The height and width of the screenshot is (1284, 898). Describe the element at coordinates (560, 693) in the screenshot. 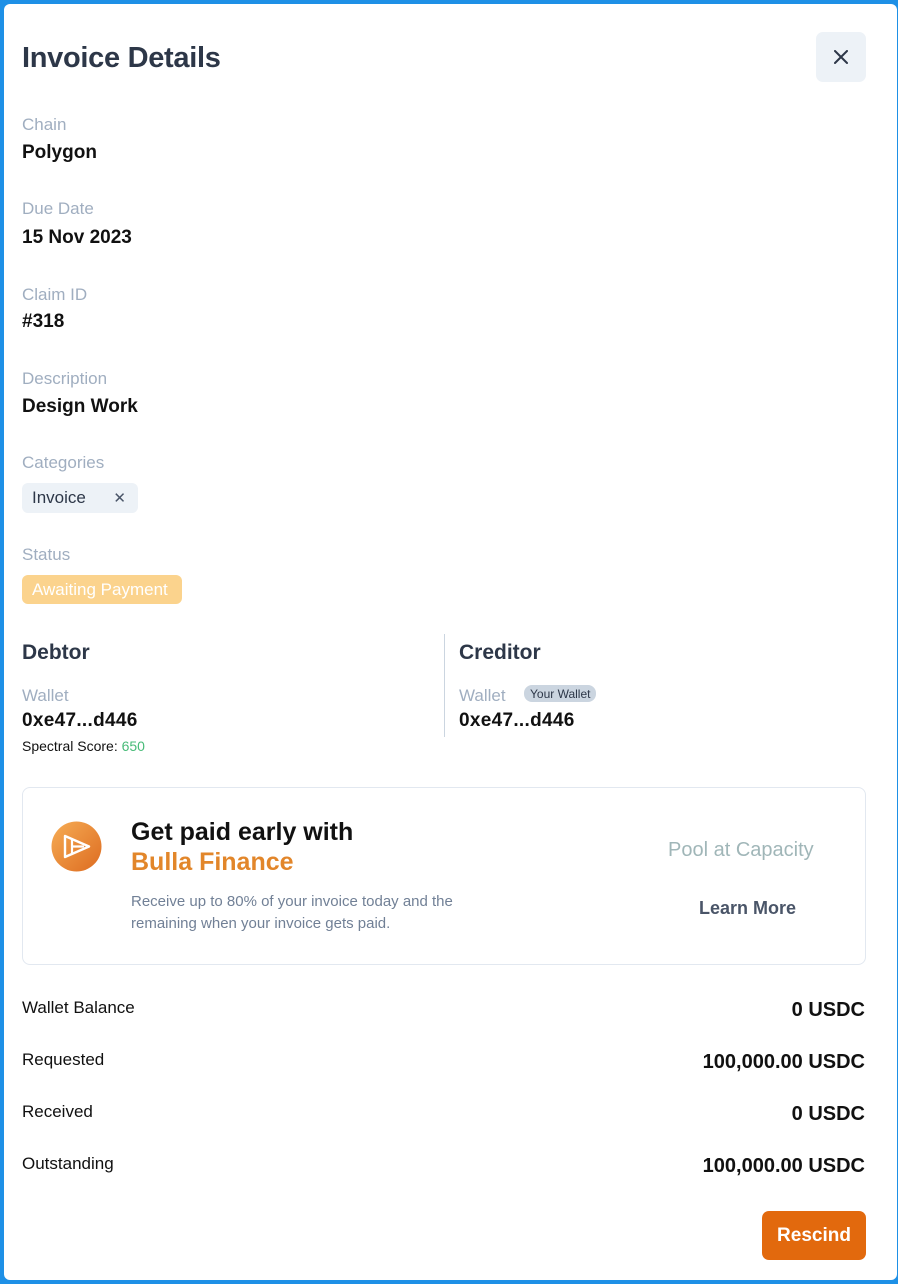

I see `your-wallet-badge: Your Wallet` at that location.